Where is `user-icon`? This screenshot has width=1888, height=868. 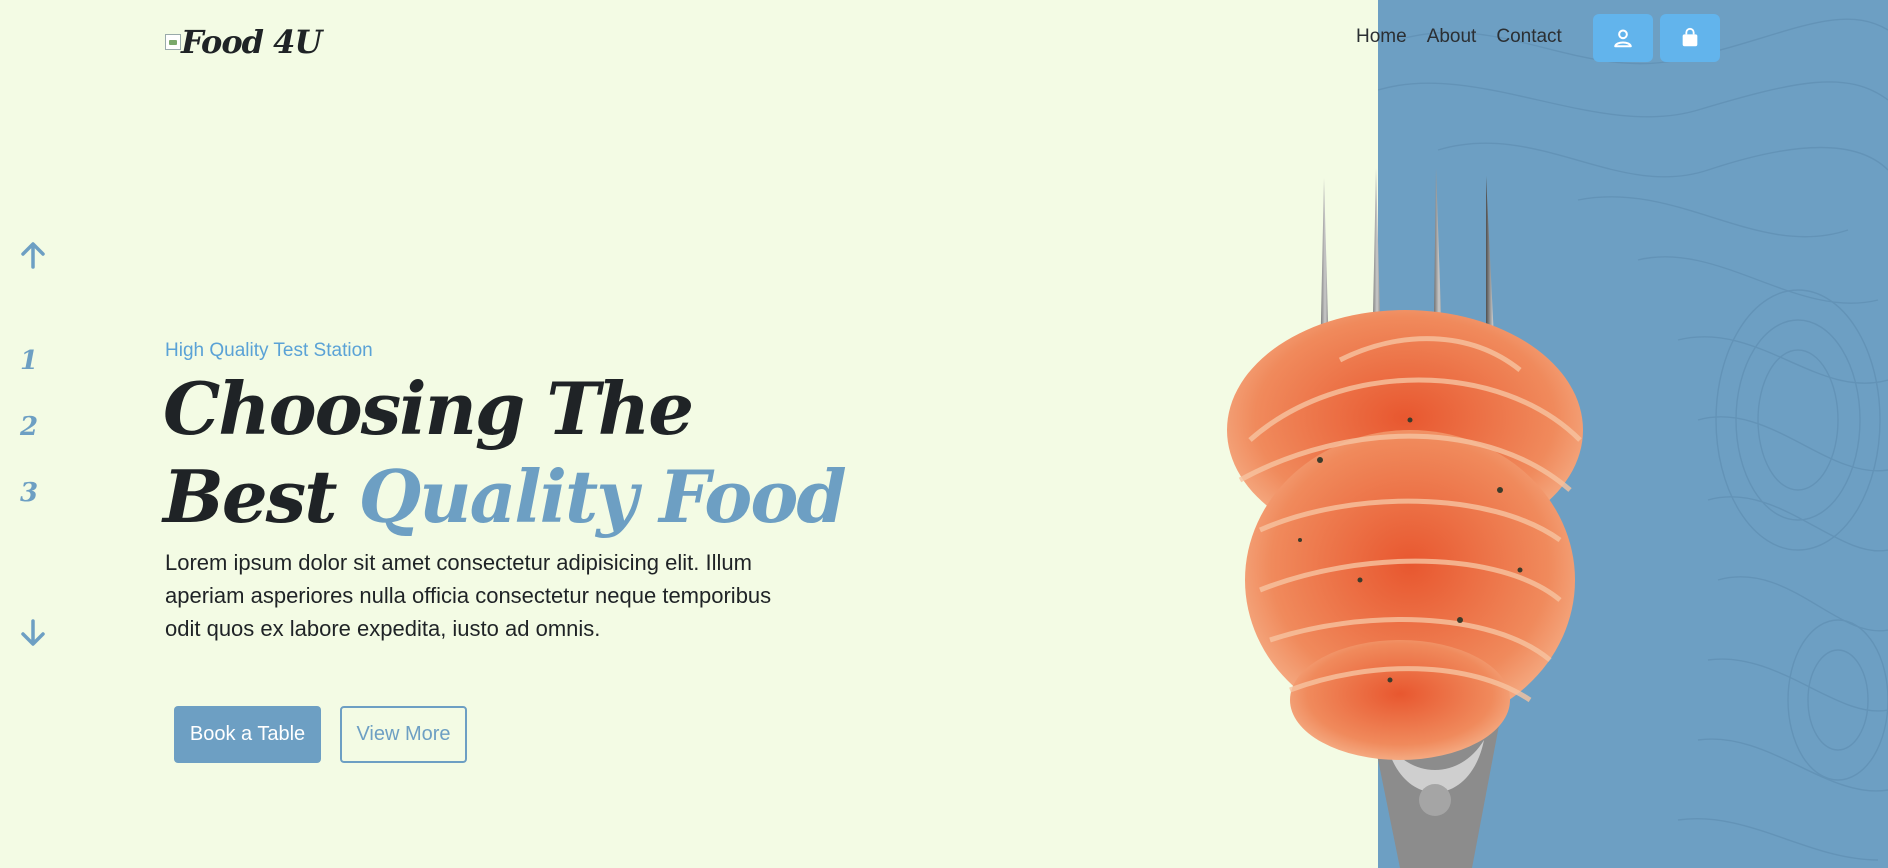
user-icon is located at coordinates (1623, 38).